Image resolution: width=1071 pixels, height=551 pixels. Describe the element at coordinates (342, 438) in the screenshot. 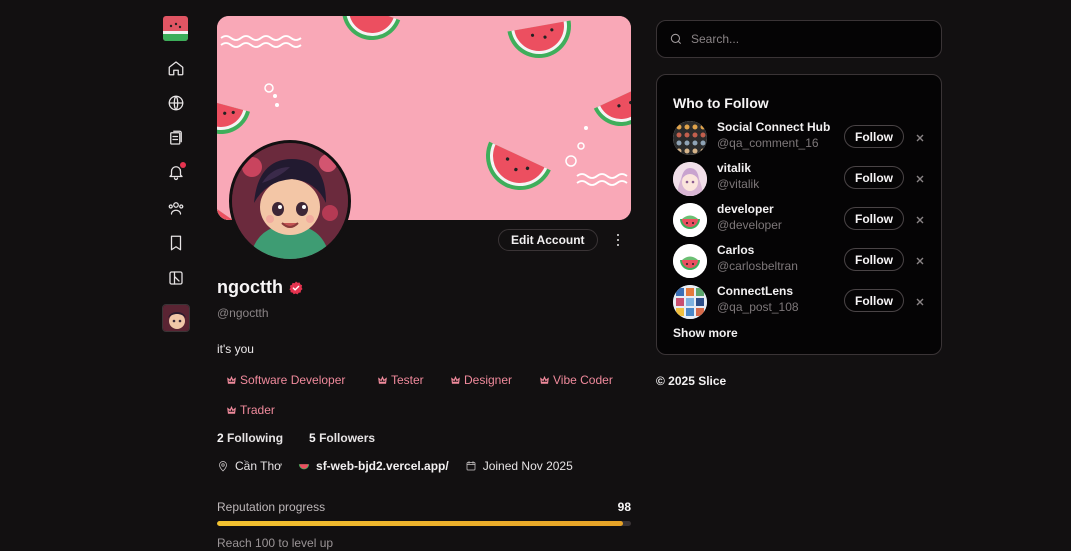

I see `followers-link: 5 Followers` at that location.